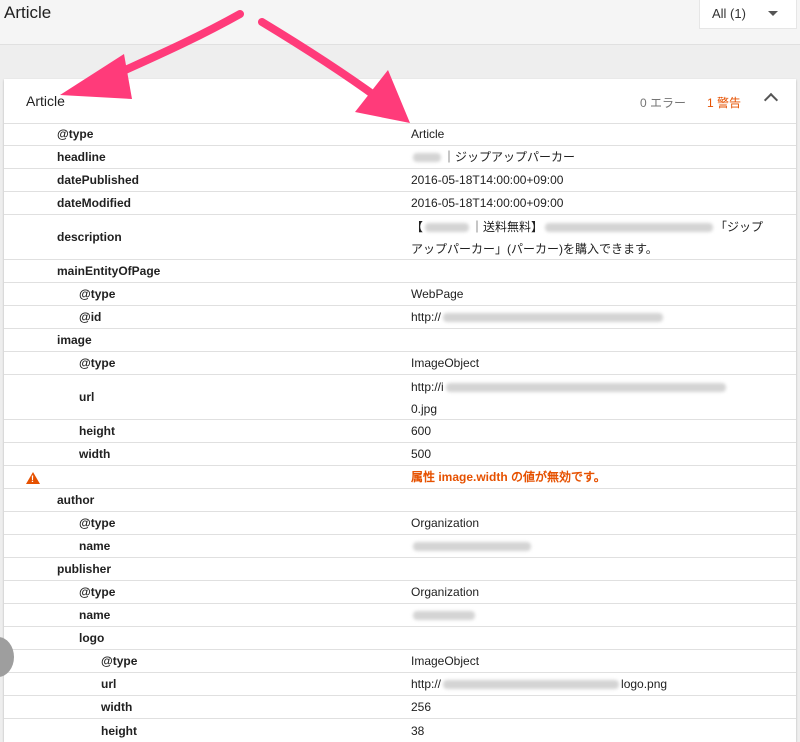 The width and height of the screenshot is (800, 742). I want to click on warning-icon: !, so click(33, 478).